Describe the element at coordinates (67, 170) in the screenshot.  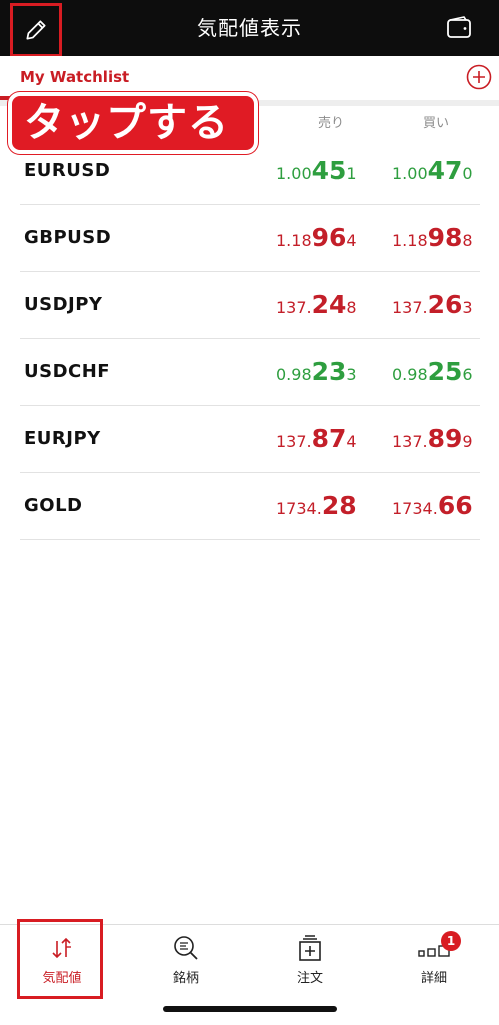
I see `symbol-name: EURUSD` at that location.